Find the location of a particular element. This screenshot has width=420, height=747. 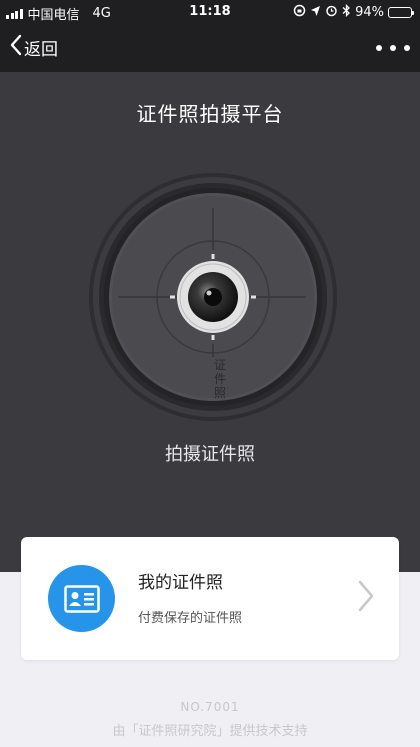

status-bar: 中国电信 4G 11:18 94% is located at coordinates (210, 12).